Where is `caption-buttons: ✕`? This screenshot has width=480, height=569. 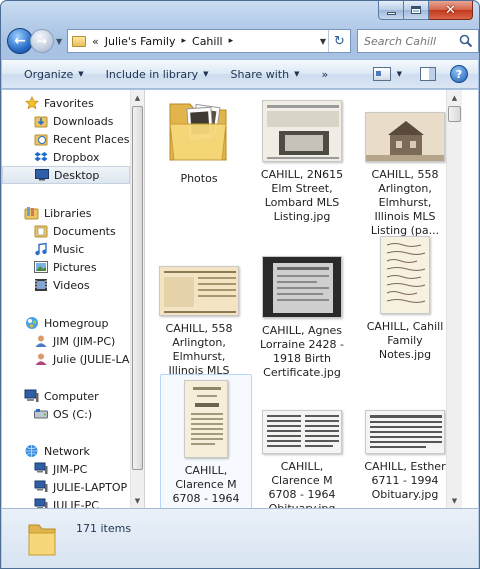 caption-buttons: ✕ is located at coordinates (425, 11).